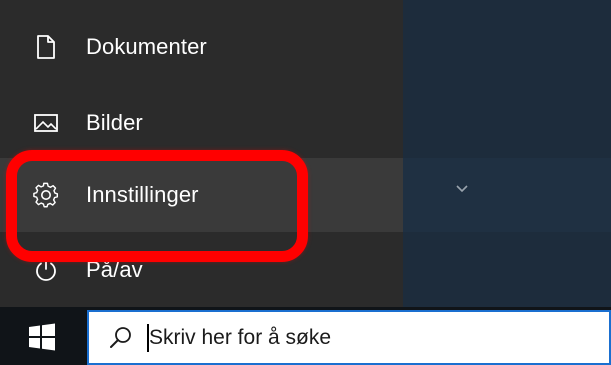  What do you see at coordinates (46, 123) in the screenshot?
I see `picture-icon` at bounding box center [46, 123].